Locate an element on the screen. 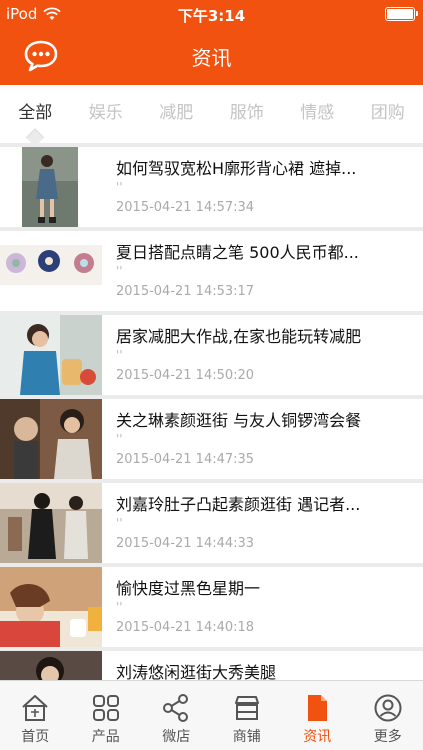 The width and height of the screenshot is (423, 750). tabbar-news: 资讯 is located at coordinates (317, 715).